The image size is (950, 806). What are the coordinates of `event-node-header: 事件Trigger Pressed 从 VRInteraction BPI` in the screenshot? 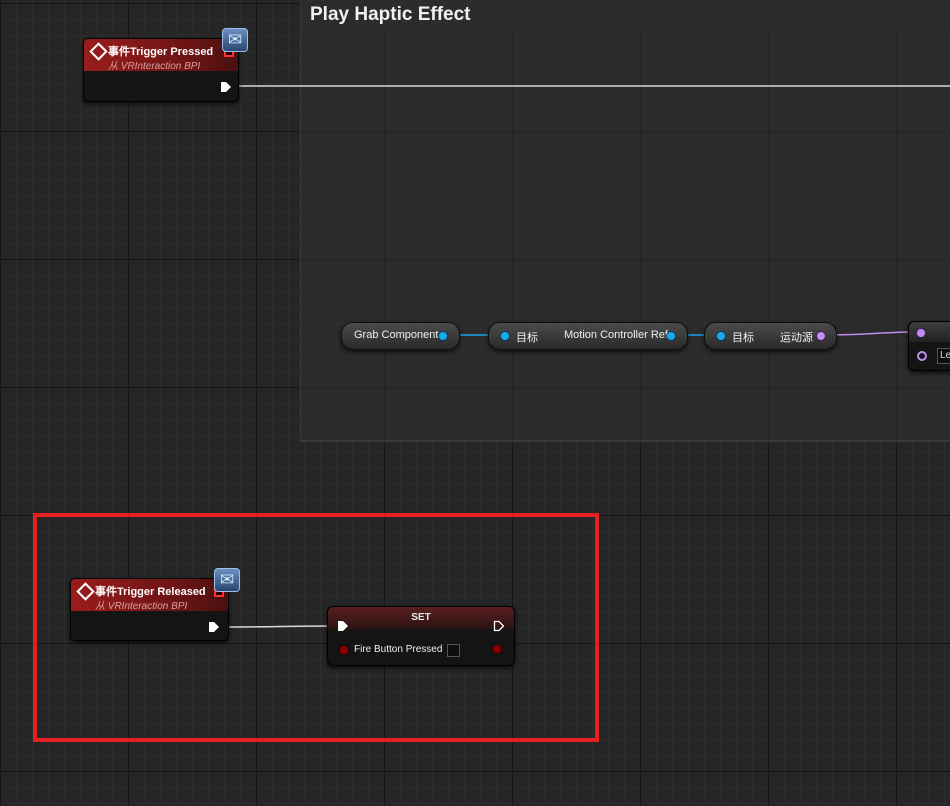 It's located at (161, 55).